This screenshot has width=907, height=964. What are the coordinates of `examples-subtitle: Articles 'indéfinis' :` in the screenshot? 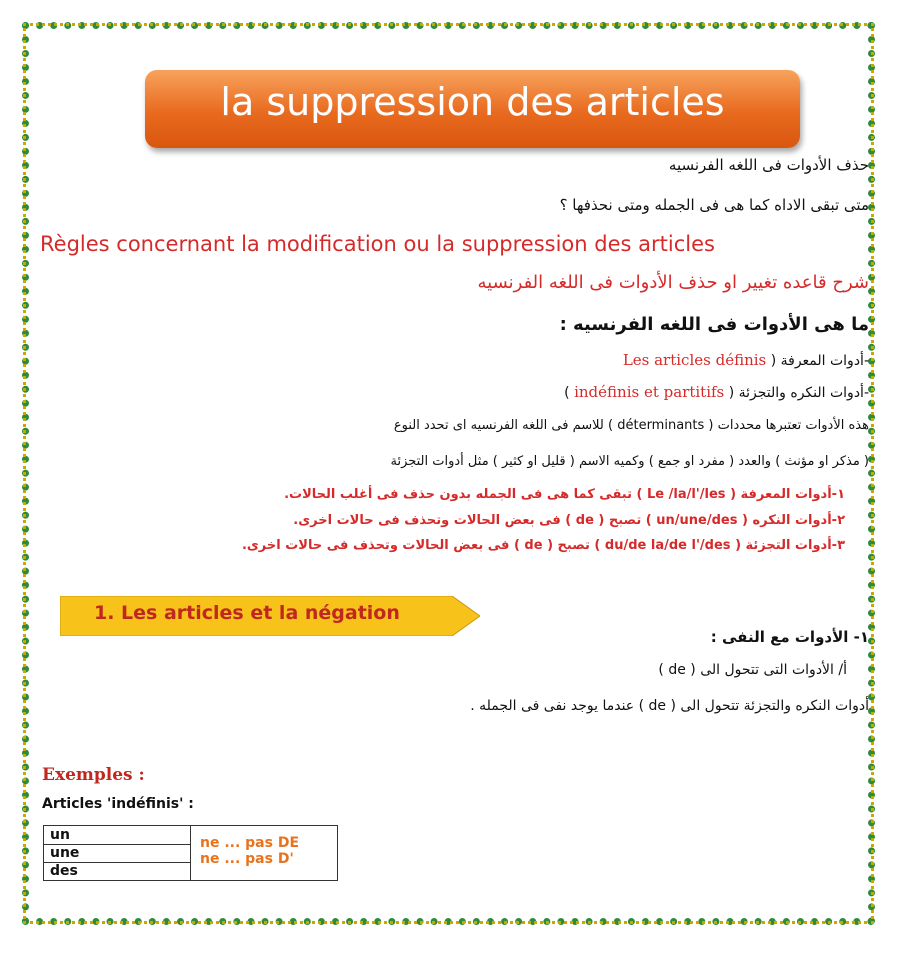 It's located at (118, 804).